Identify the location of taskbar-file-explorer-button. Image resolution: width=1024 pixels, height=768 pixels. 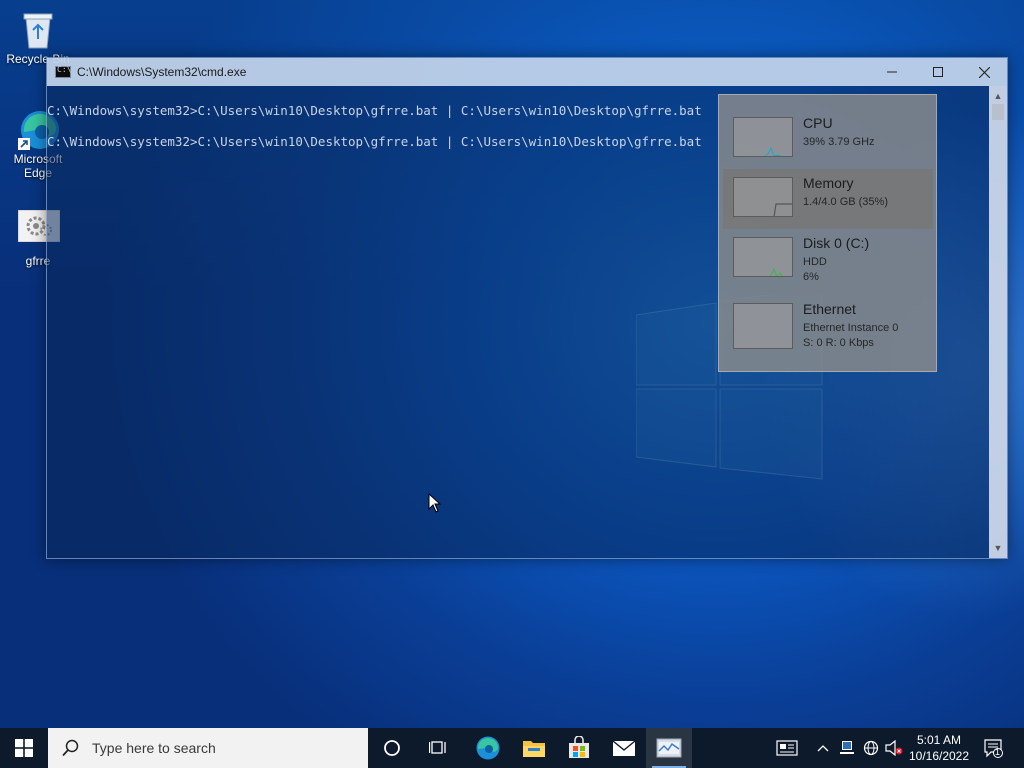
(534, 748).